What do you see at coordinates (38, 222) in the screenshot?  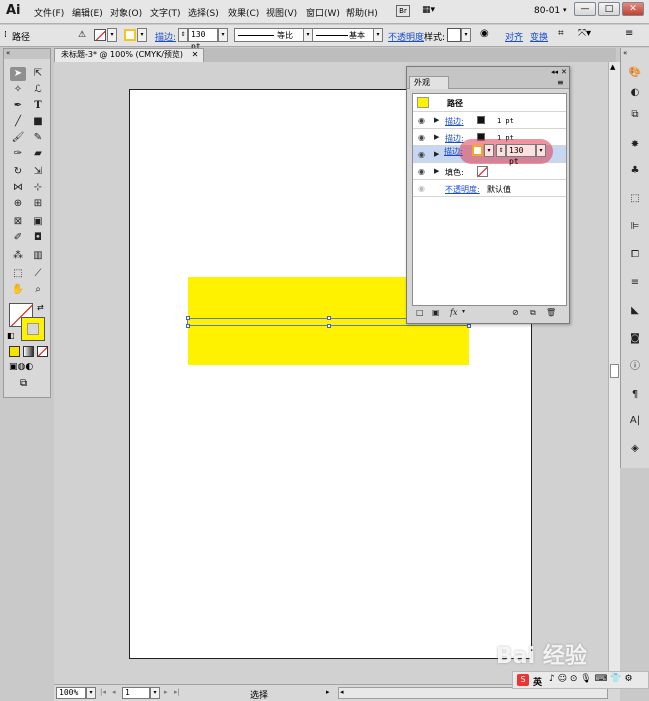 I see `gradient-tool-icon: ▣` at bounding box center [38, 222].